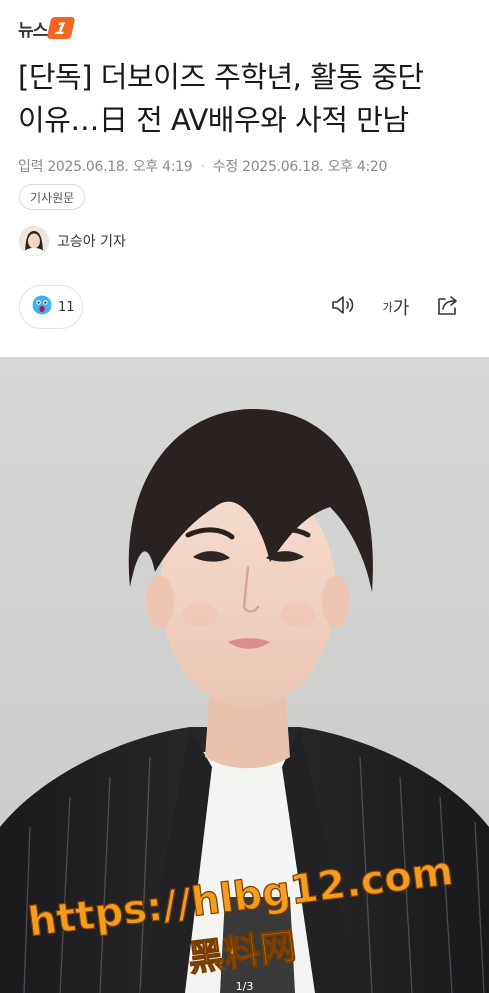 The width and height of the screenshot is (489, 993). I want to click on news1-logo: 뉴스 1, so click(47, 28).